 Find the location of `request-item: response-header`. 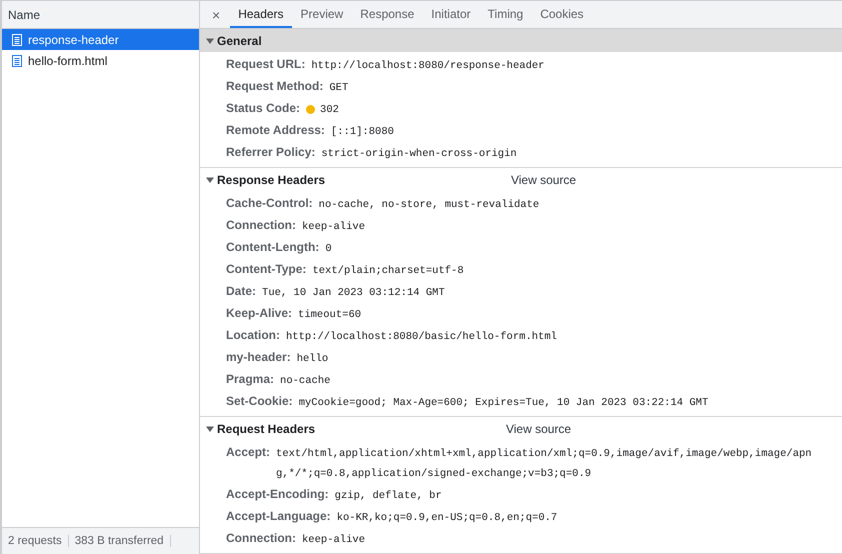

request-item: response-header is located at coordinates (100, 39).